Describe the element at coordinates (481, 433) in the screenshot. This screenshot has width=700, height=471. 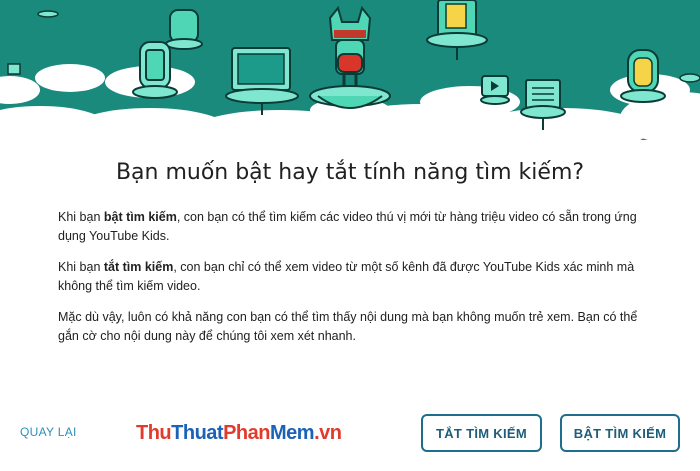
I see `turn-off-search-button: TẮT TÌM KIẾM` at that location.